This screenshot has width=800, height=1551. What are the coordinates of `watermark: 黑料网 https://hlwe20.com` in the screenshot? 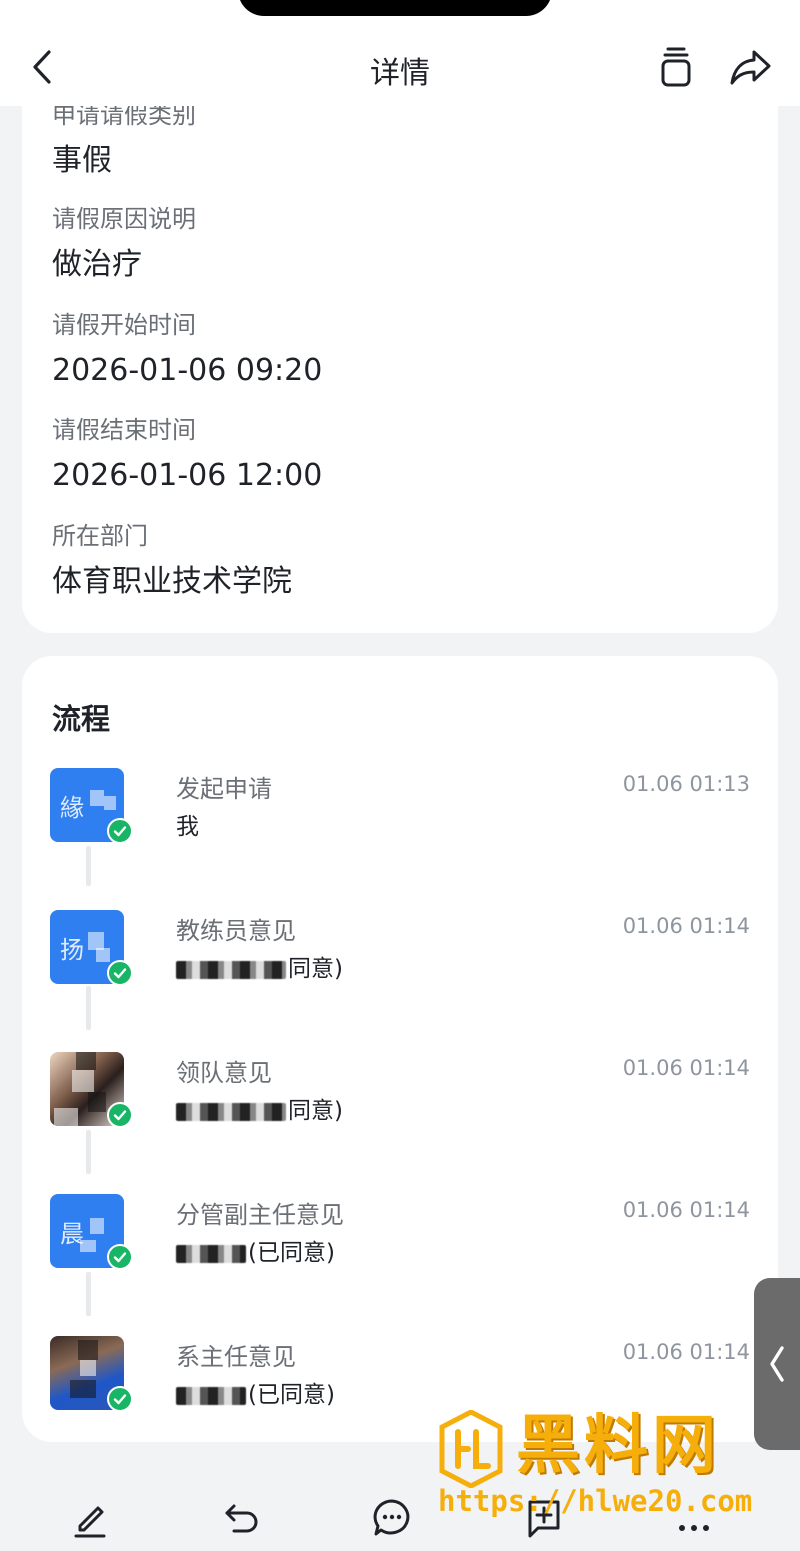 It's located at (606, 1464).